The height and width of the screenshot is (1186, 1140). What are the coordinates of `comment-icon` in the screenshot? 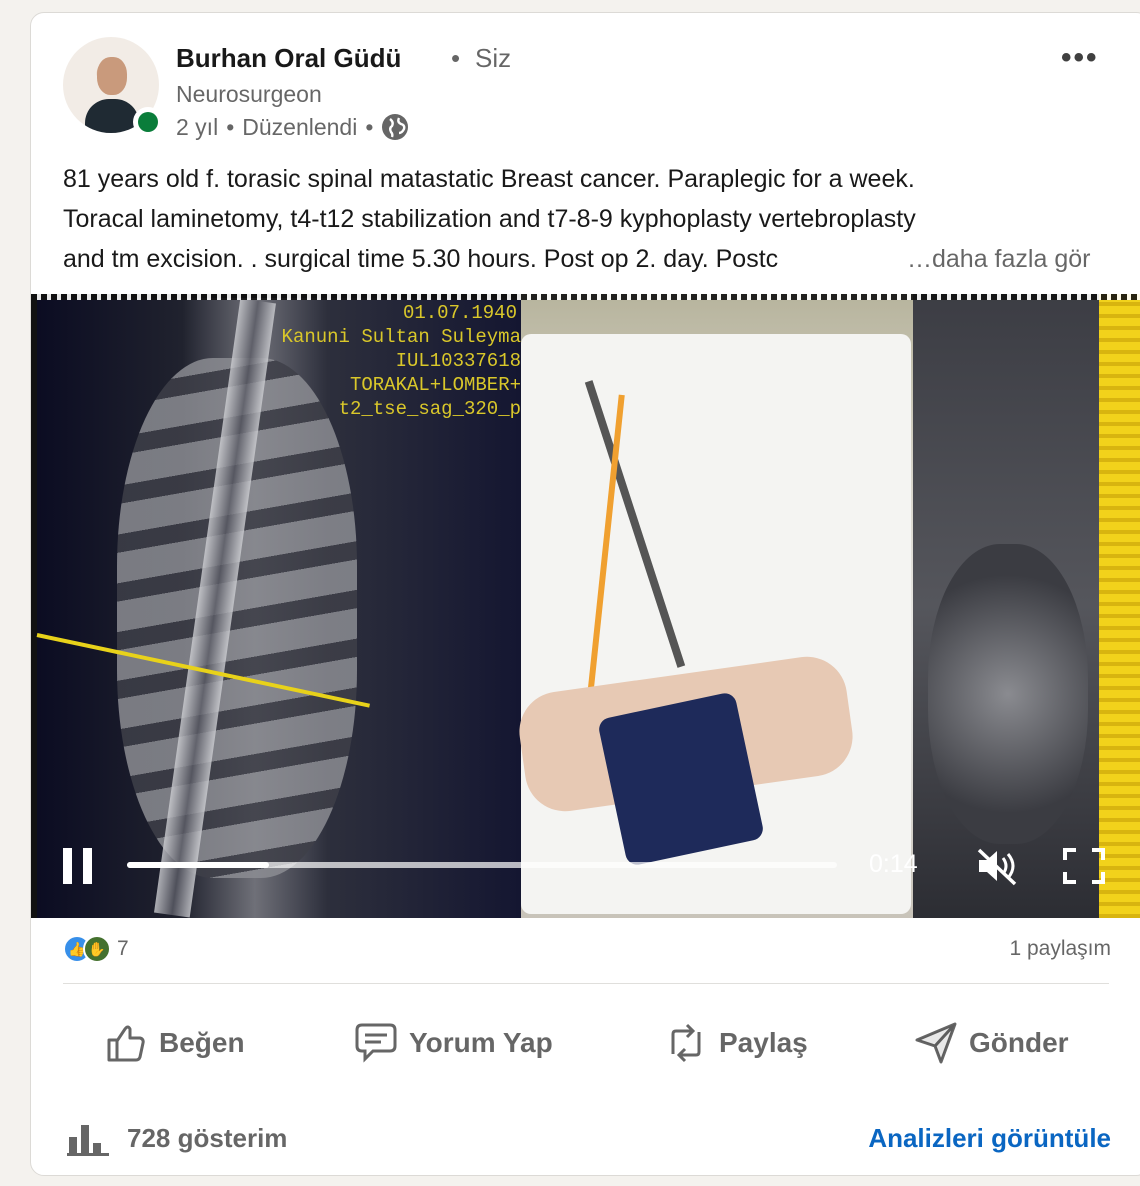 It's located at (376, 1043).